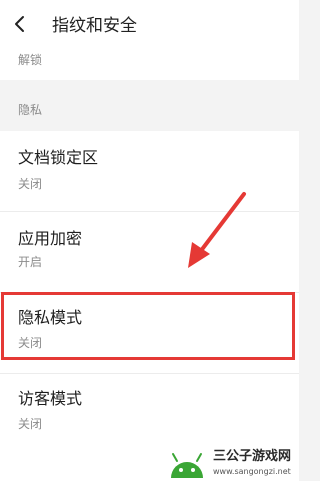 The height and width of the screenshot is (481, 320). I want to click on back-button, so click(20, 24).